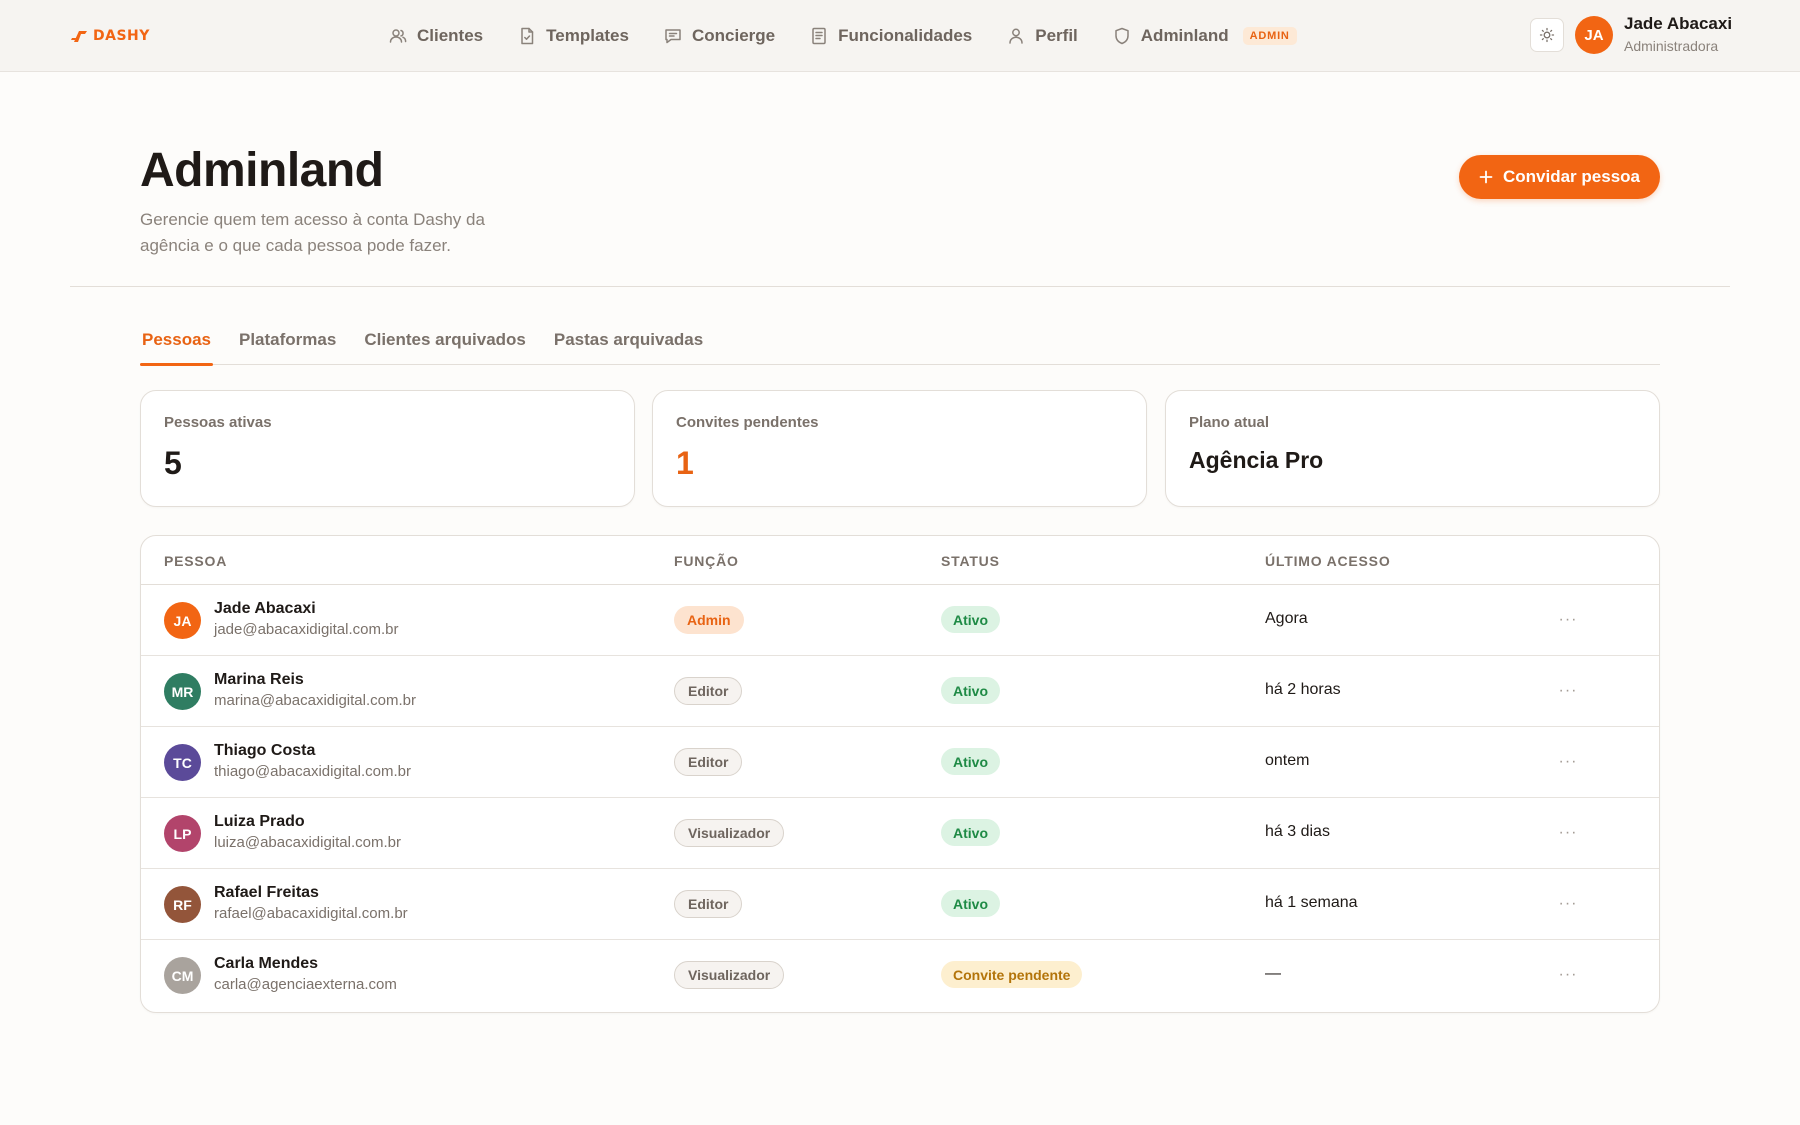 The height and width of the screenshot is (1125, 1800). I want to click on user-name: Jade Abacaxi, so click(1678, 24).